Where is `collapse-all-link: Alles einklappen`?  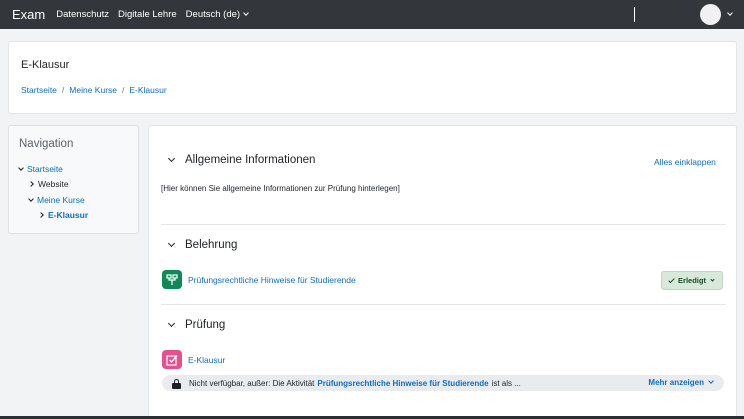
collapse-all-link: Alles einklappen is located at coordinates (685, 162).